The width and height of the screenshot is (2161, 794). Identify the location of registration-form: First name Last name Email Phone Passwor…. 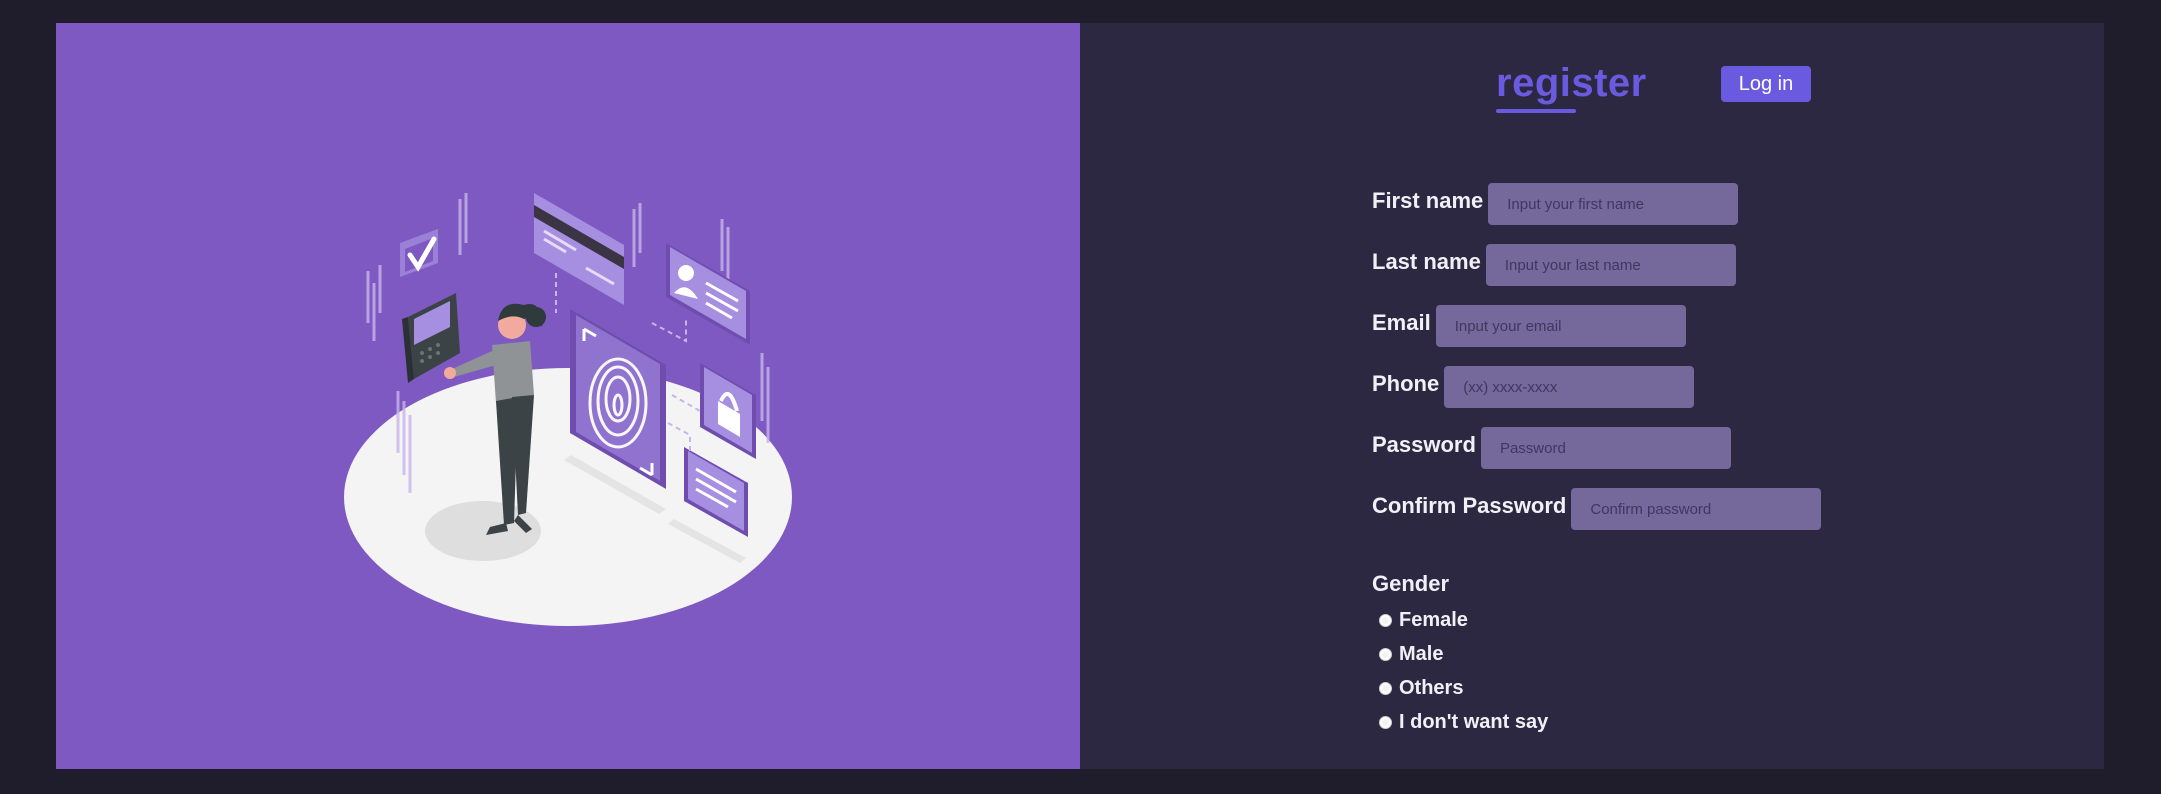
(1597, 366).